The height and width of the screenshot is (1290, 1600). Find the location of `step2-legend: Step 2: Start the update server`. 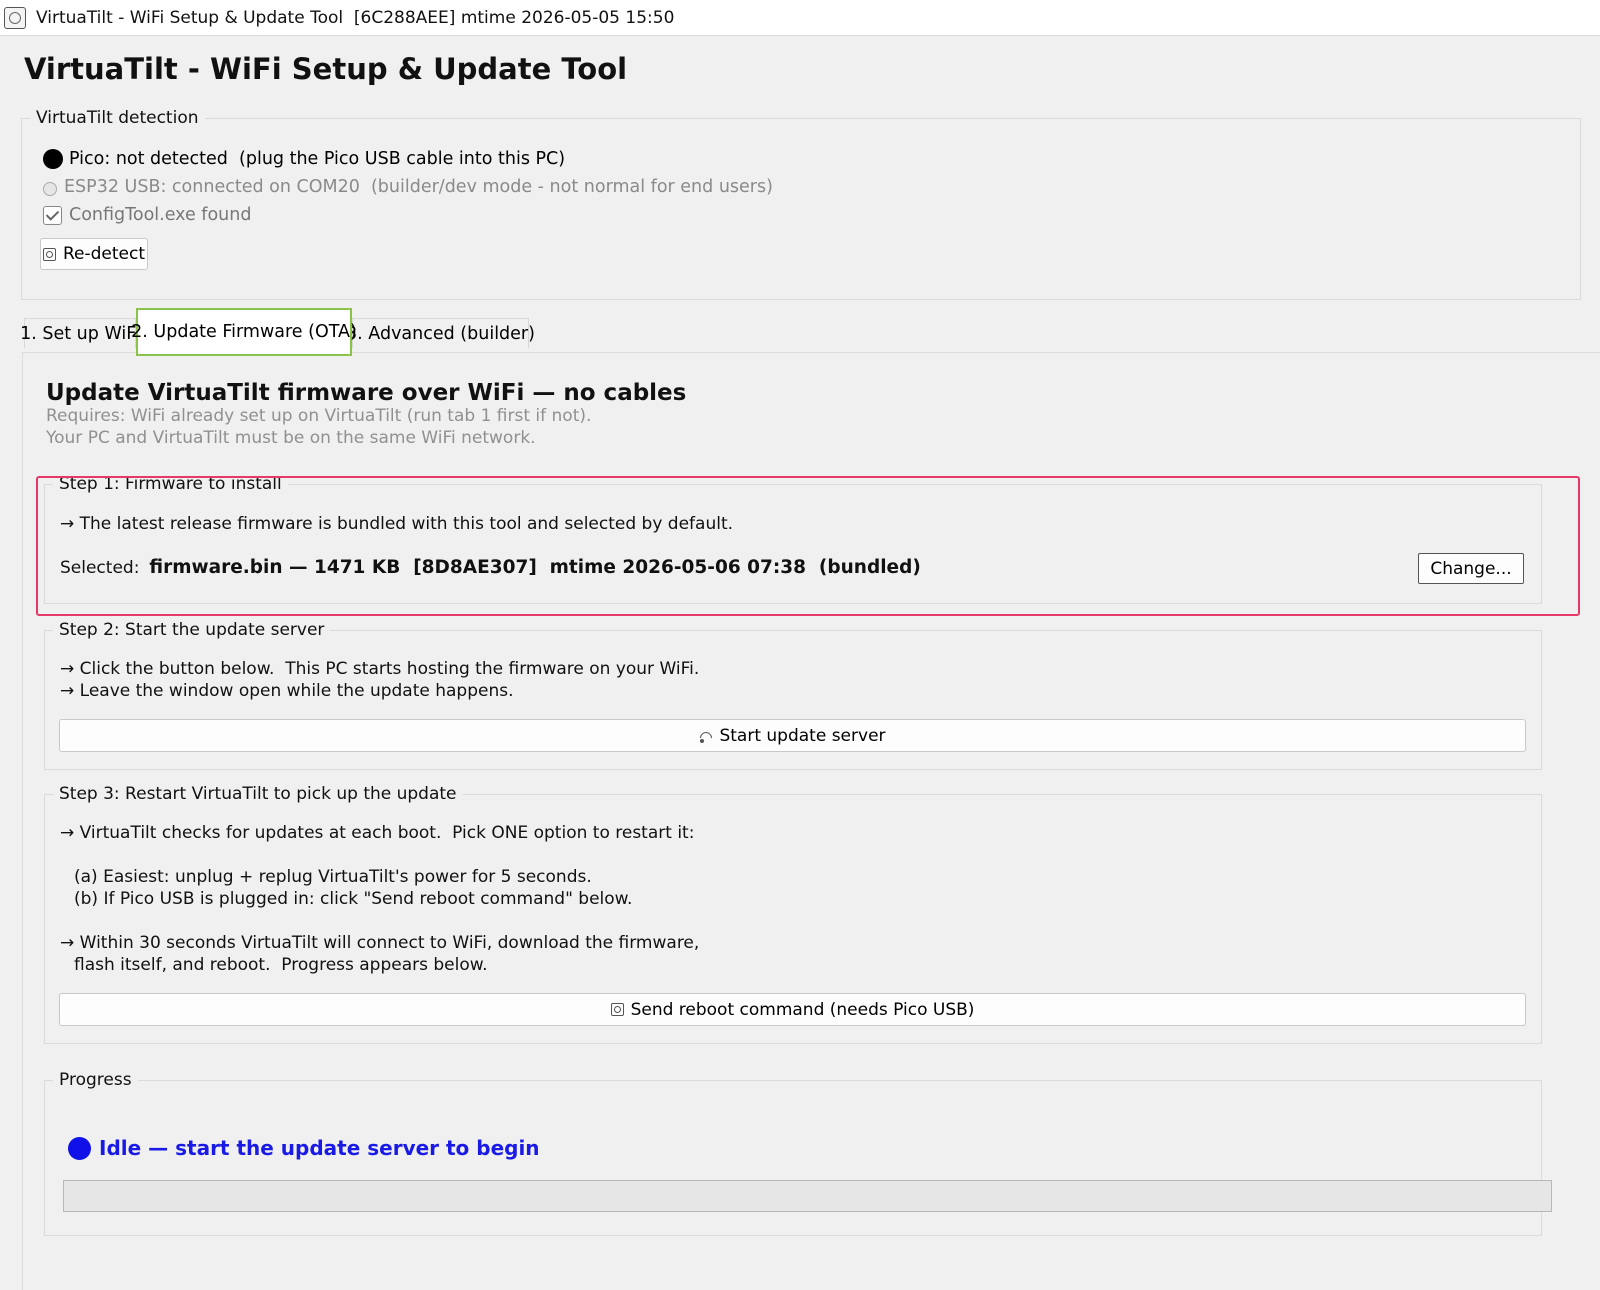

step2-legend: Step 2: Start the update server is located at coordinates (192, 630).